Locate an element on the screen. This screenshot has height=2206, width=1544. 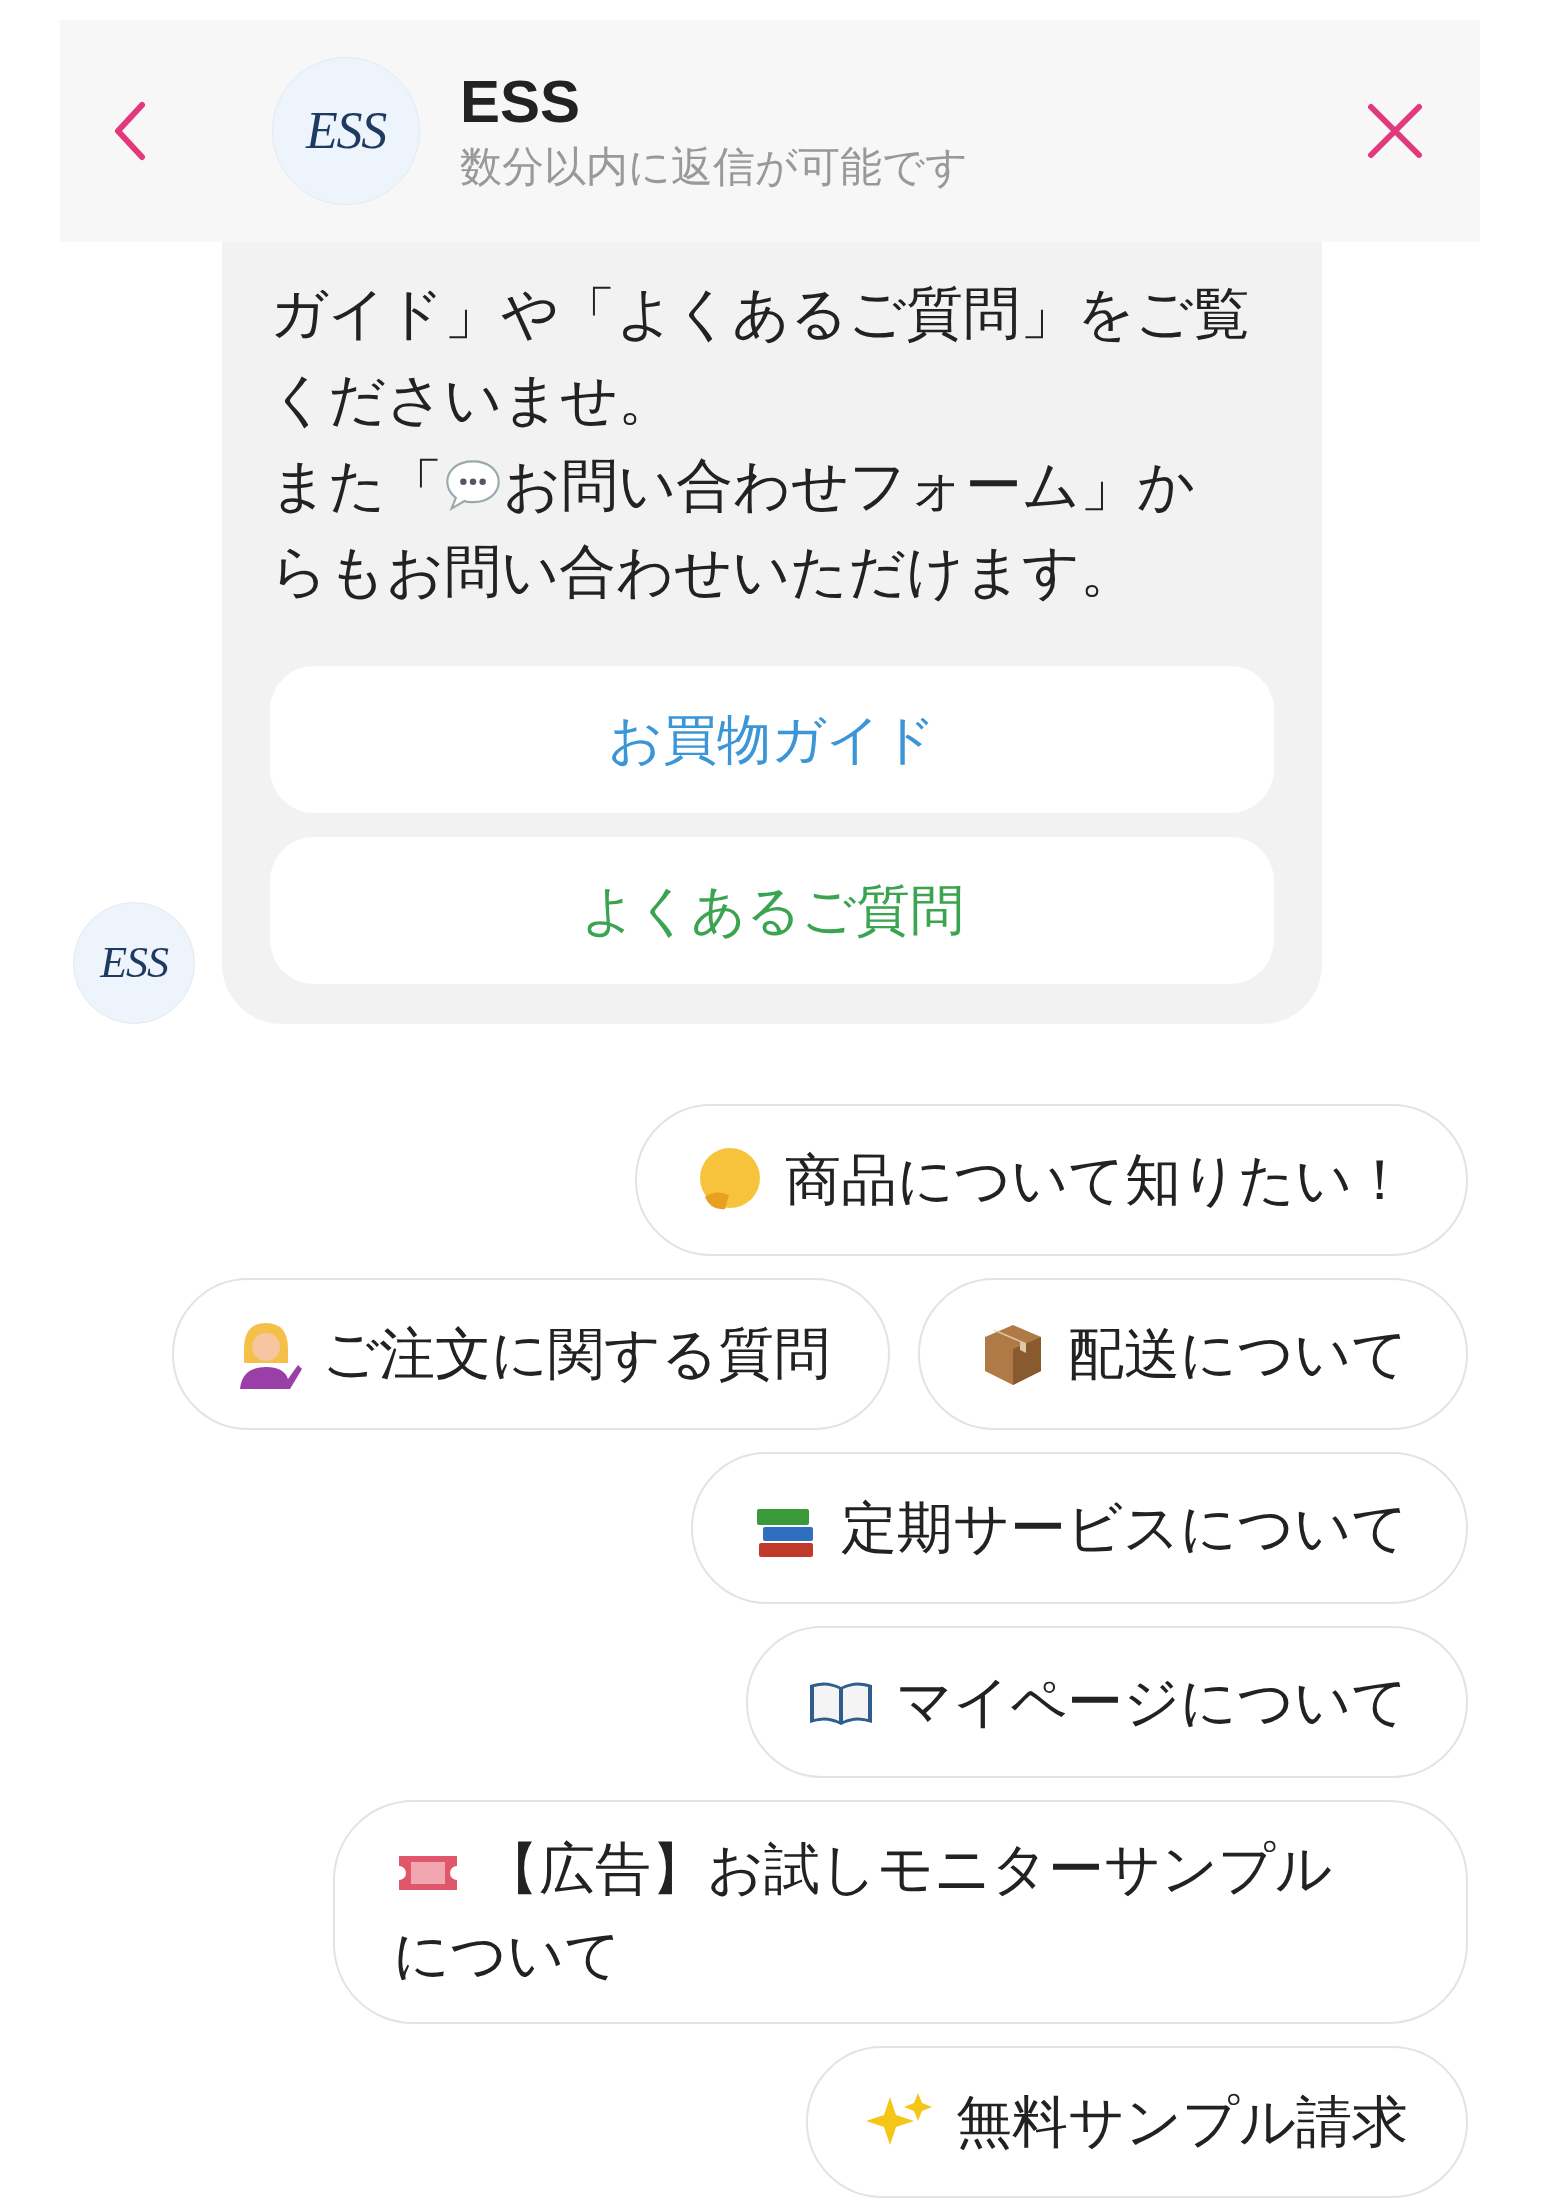
quick-reply-button: ご注文に関する質問 is located at coordinates (531, 1354).